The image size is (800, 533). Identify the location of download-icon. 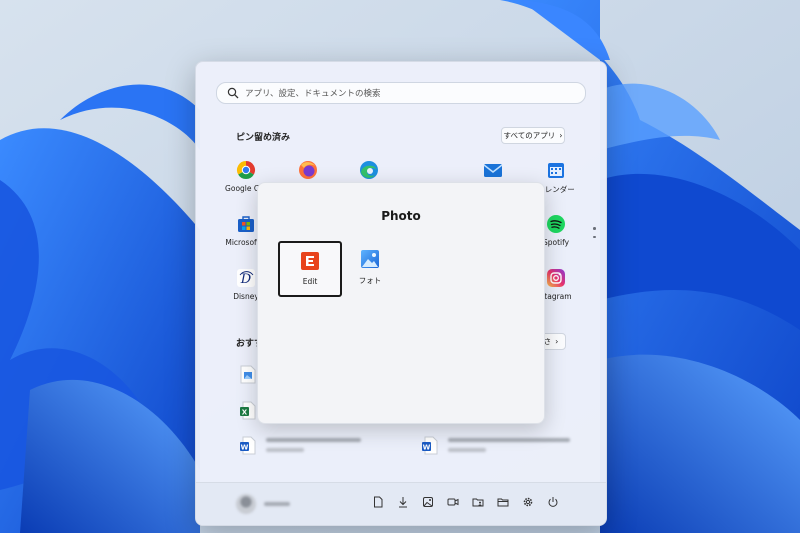
(403, 502).